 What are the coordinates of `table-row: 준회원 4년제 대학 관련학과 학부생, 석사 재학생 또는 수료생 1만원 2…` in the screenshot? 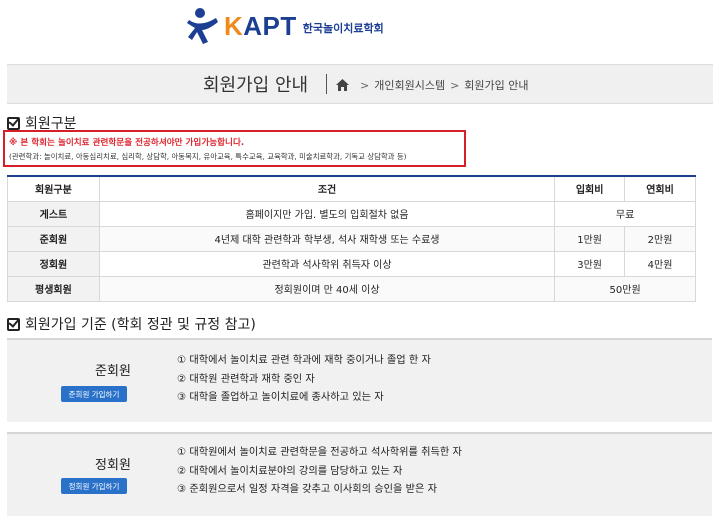 It's located at (351, 238).